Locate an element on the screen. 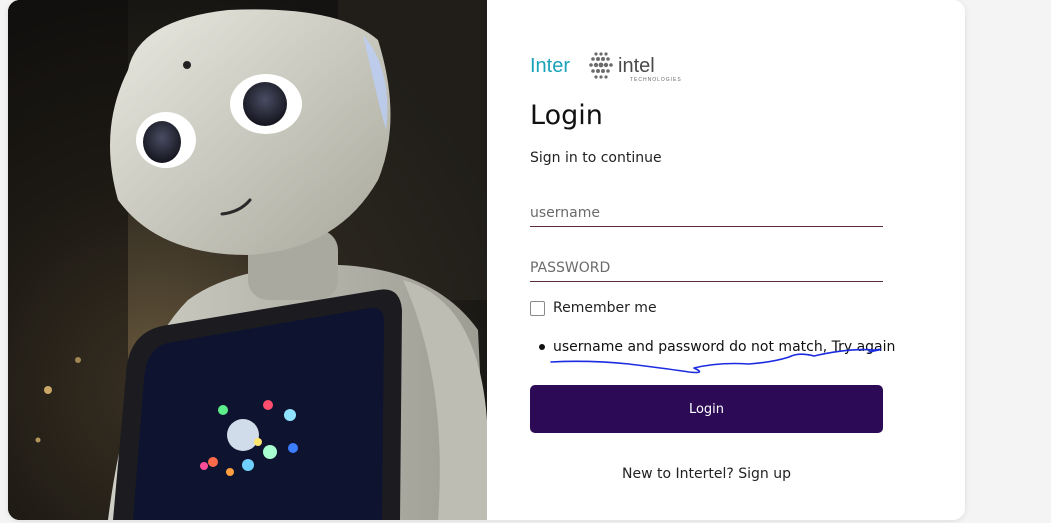 Image resolution: width=1051 pixels, height=523 pixels. logo-tagline: TECHNOLOGIES is located at coordinates (656, 80).